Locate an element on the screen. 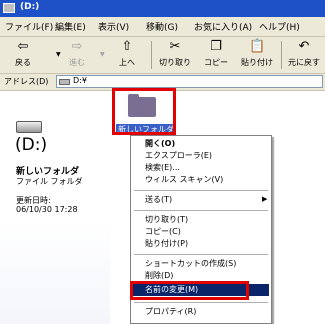  menu-create-shortcut: ショートカットの作成(S) is located at coordinates (190, 263).